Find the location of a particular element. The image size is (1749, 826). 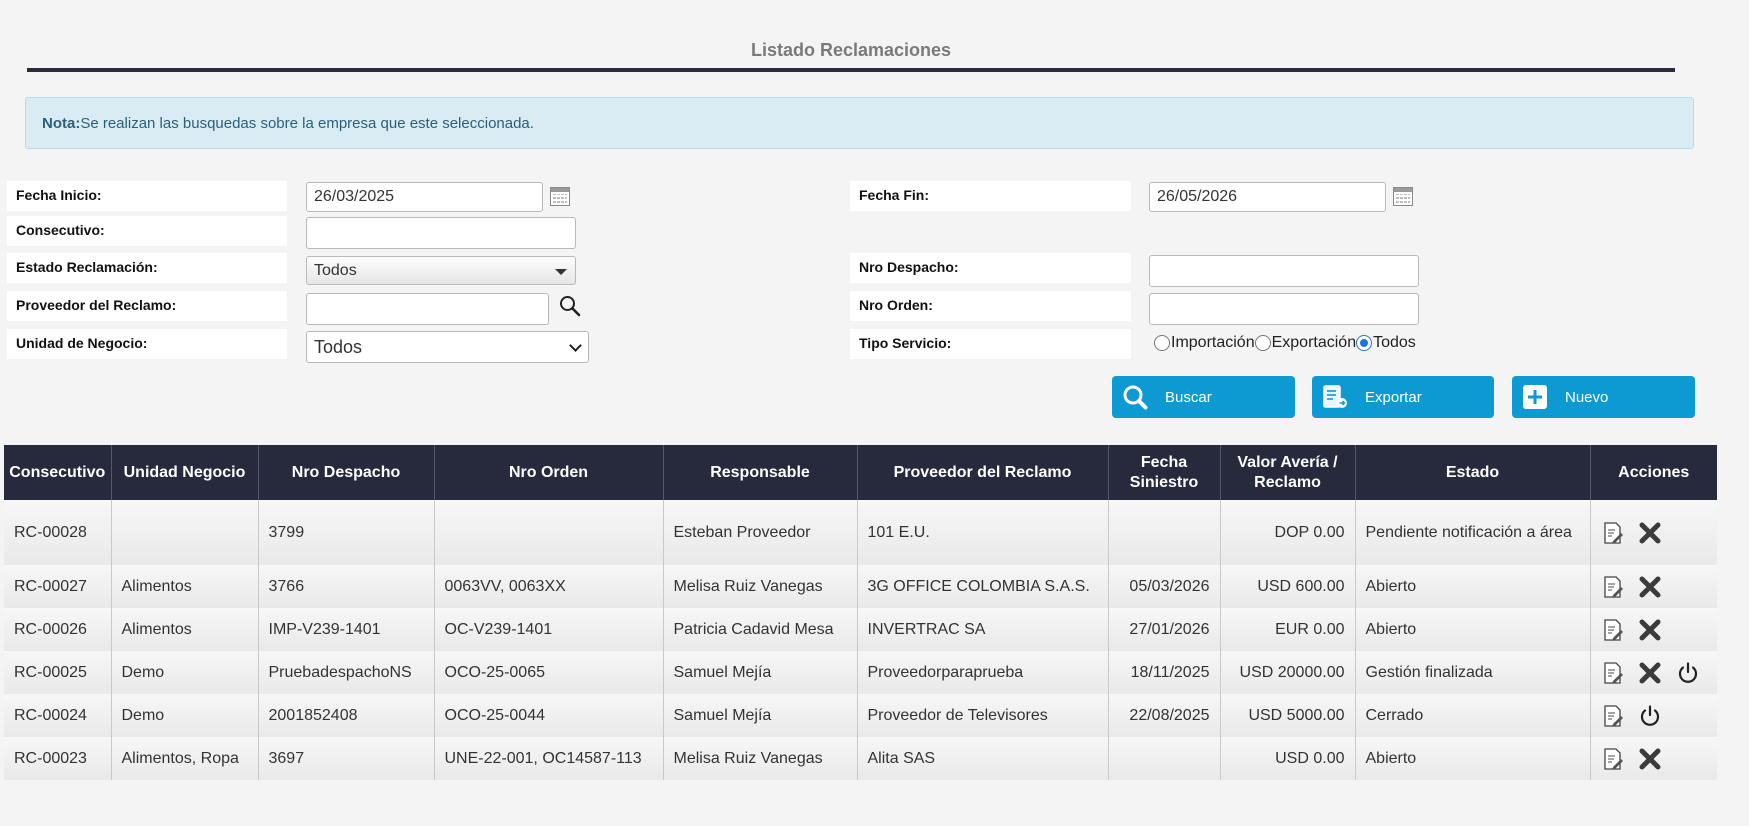

col-header: Nro Orden is located at coordinates (548, 472).